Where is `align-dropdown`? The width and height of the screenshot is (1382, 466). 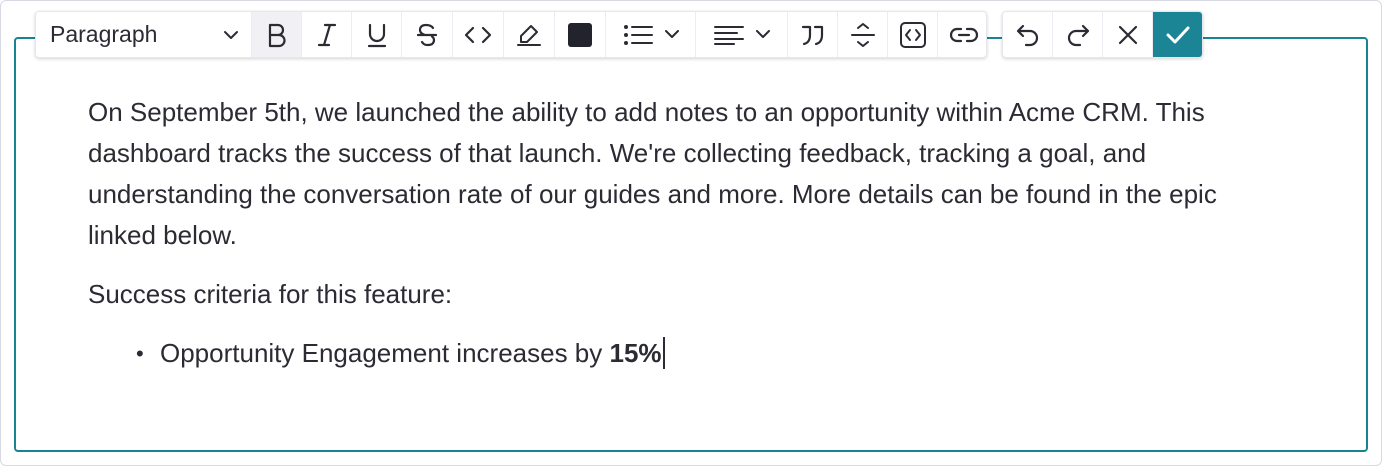
align-dropdown is located at coordinates (742, 34).